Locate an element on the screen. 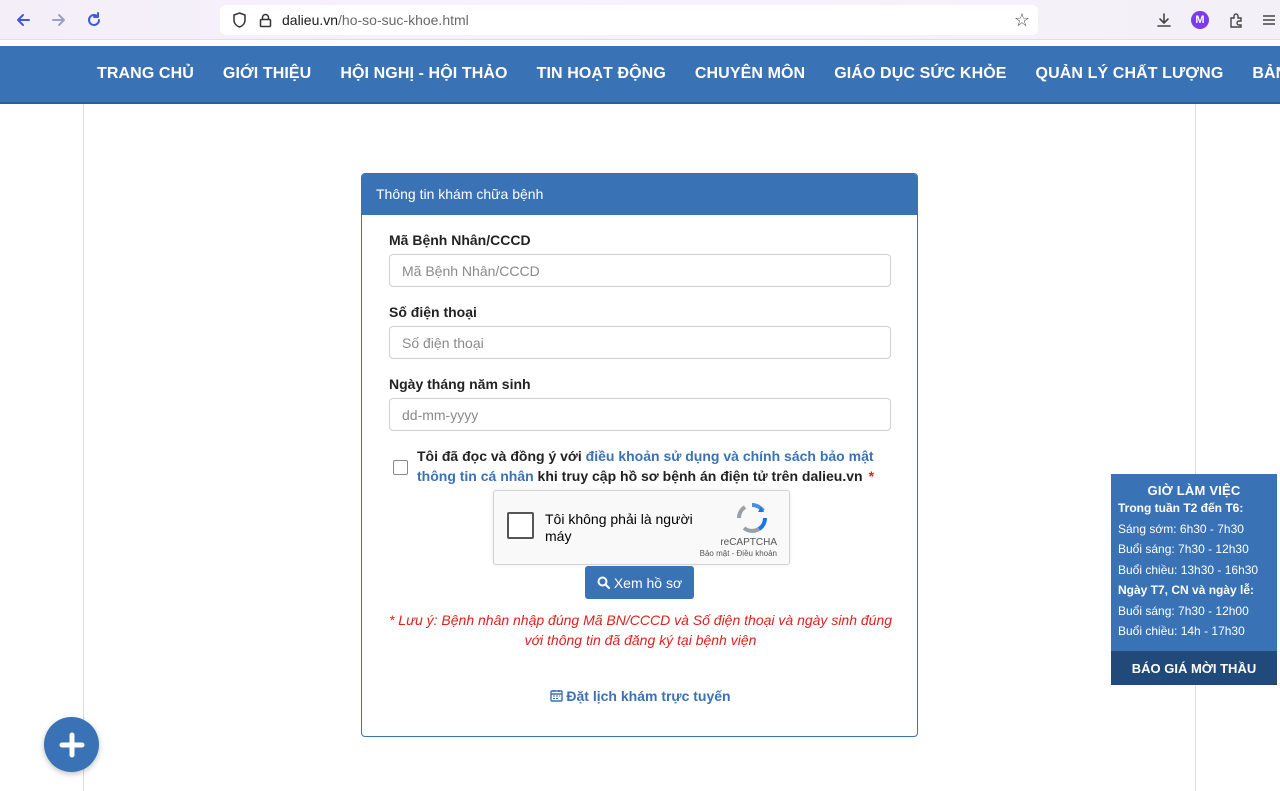 Image resolution: width=1280 pixels, height=791 pixels. address-bar: dalieu.vn/ho-so-suc-khoe.html ☆ is located at coordinates (629, 20).